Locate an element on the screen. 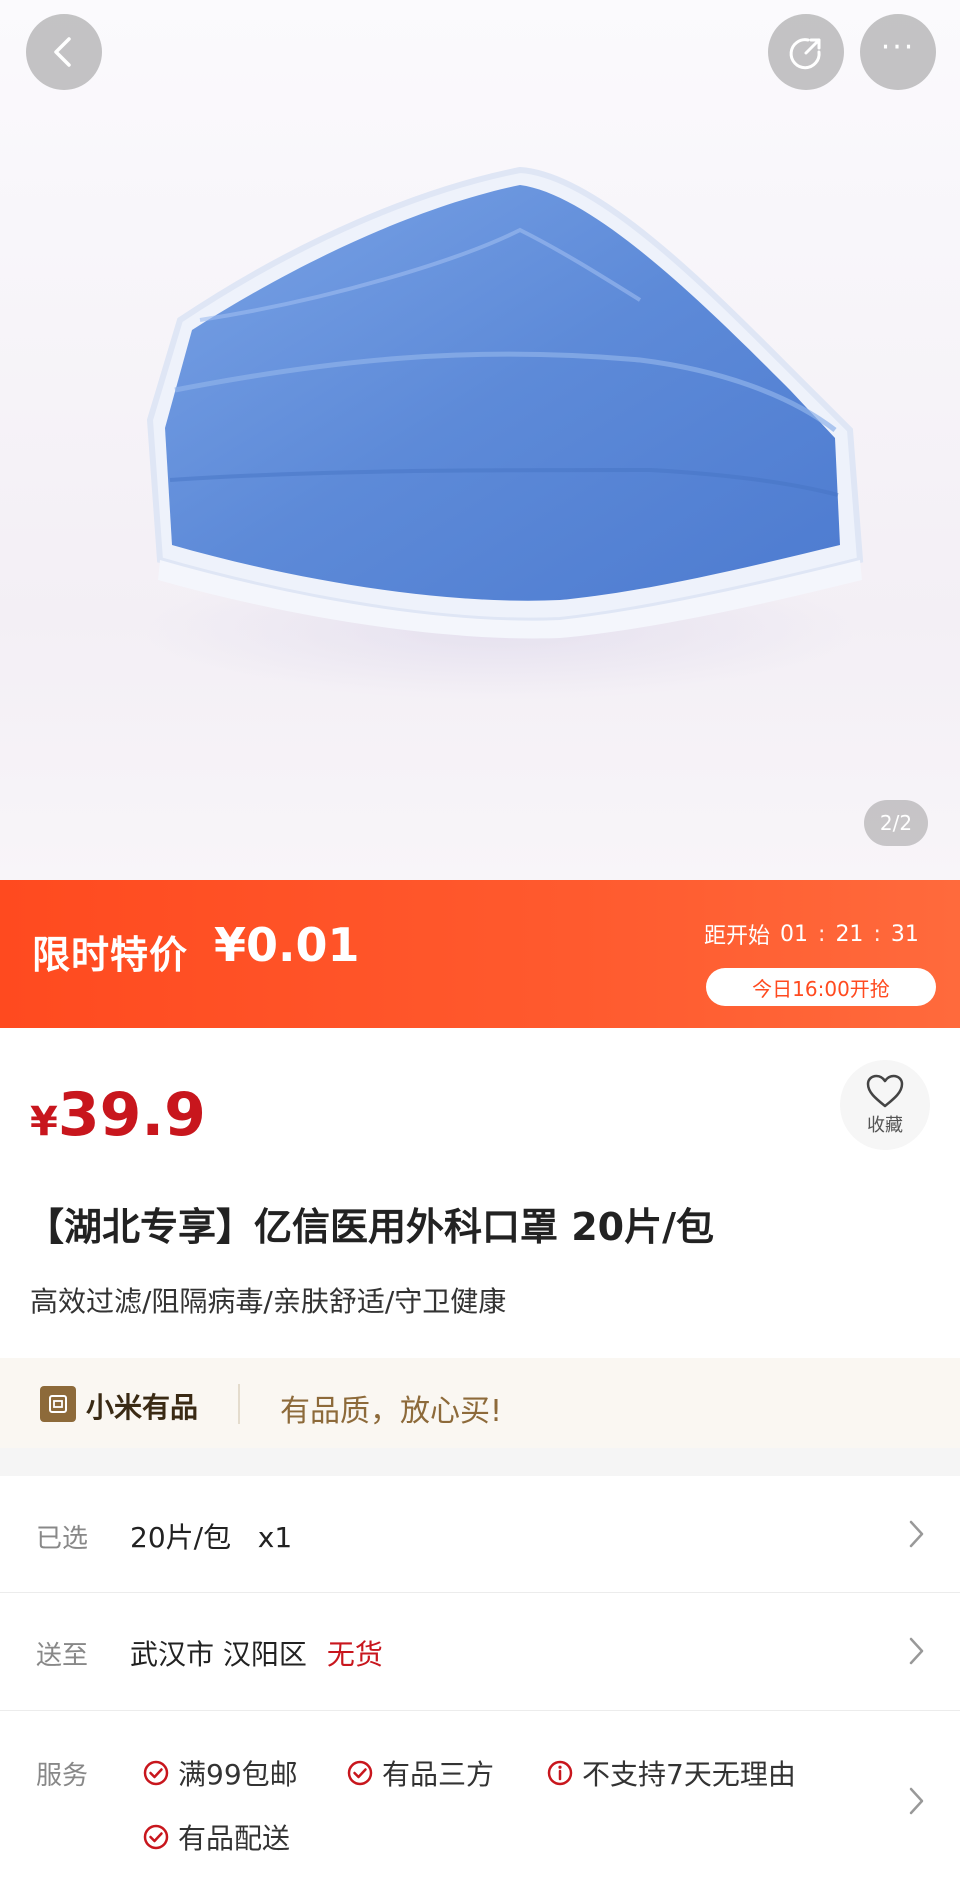  selected-label: 已选 is located at coordinates (62, 1539).